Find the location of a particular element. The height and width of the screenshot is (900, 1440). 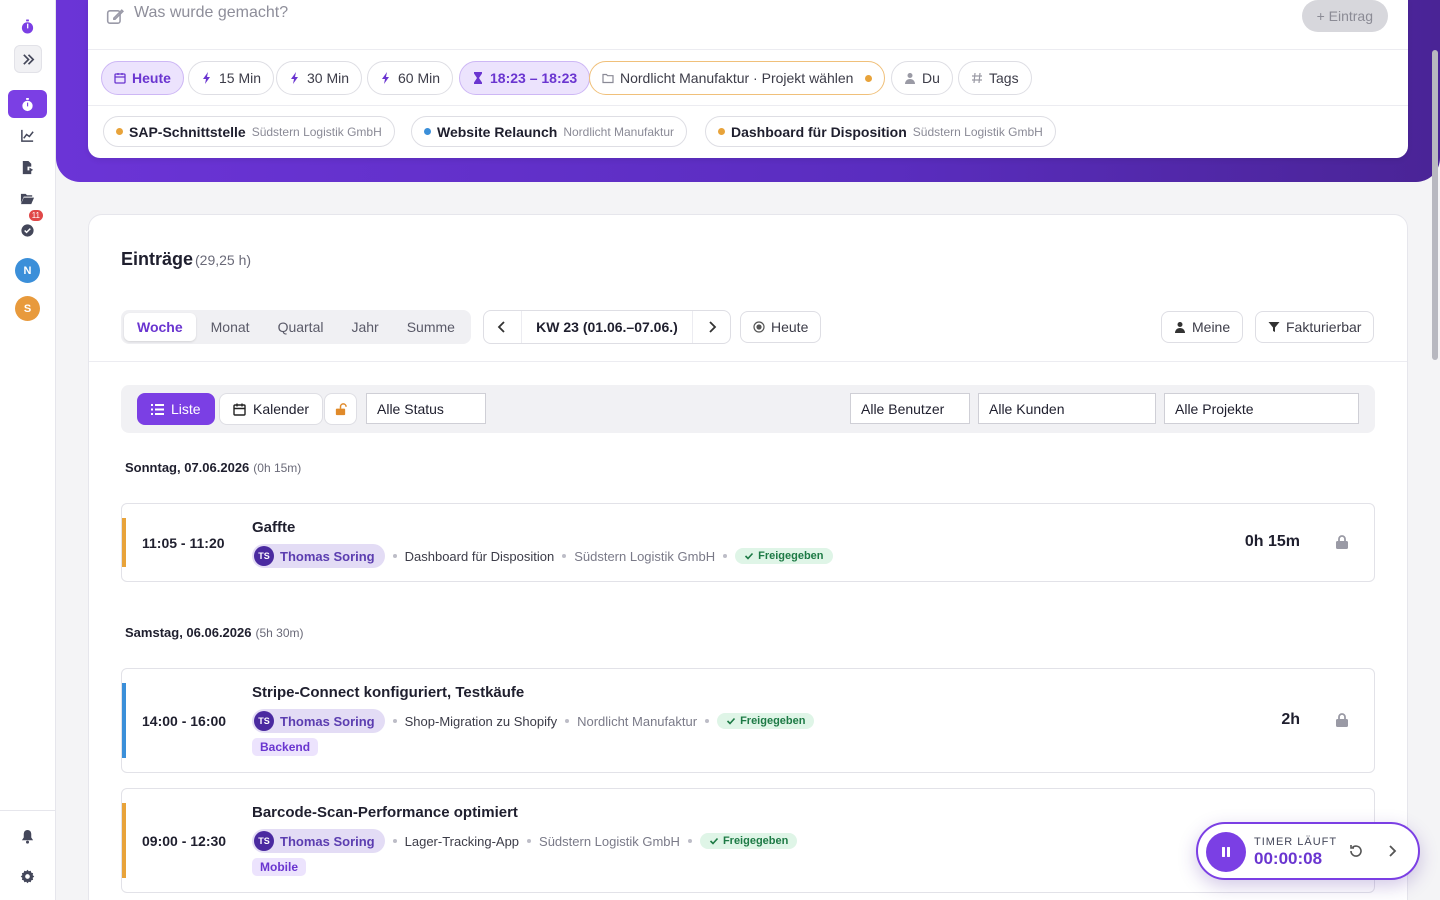

clients-select: Alle Kunden is located at coordinates (1067, 408).